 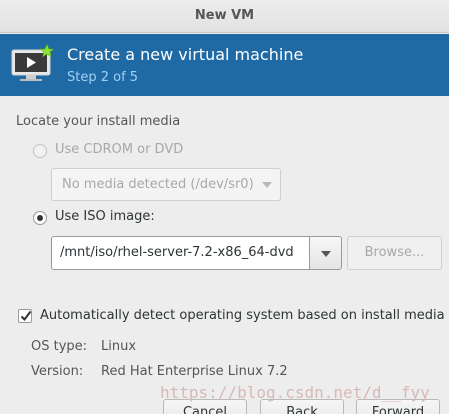 I want to click on window-titlebar: New VM, so click(x=224, y=16).